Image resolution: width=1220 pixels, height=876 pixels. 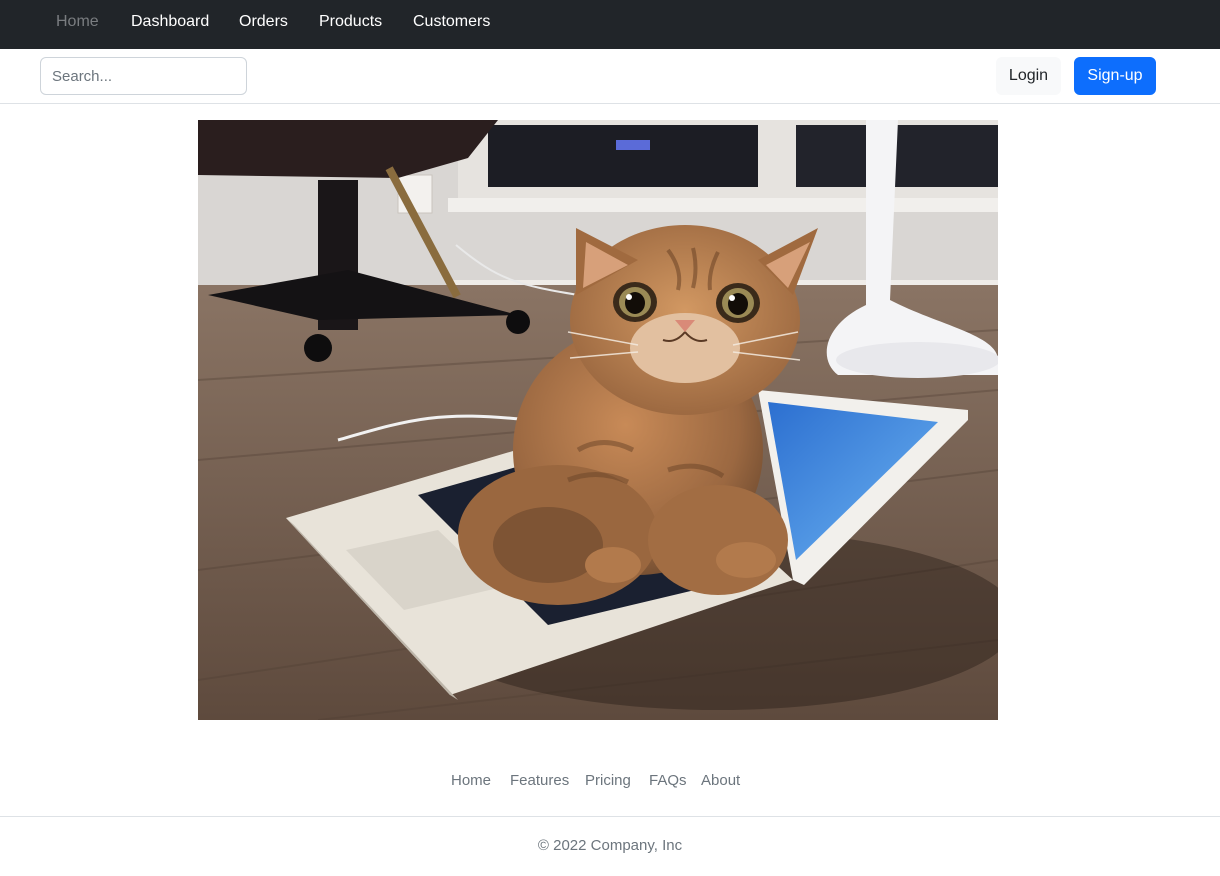 What do you see at coordinates (610, 845) in the screenshot?
I see `copyright-text: © 2022 Company, Inc` at bounding box center [610, 845].